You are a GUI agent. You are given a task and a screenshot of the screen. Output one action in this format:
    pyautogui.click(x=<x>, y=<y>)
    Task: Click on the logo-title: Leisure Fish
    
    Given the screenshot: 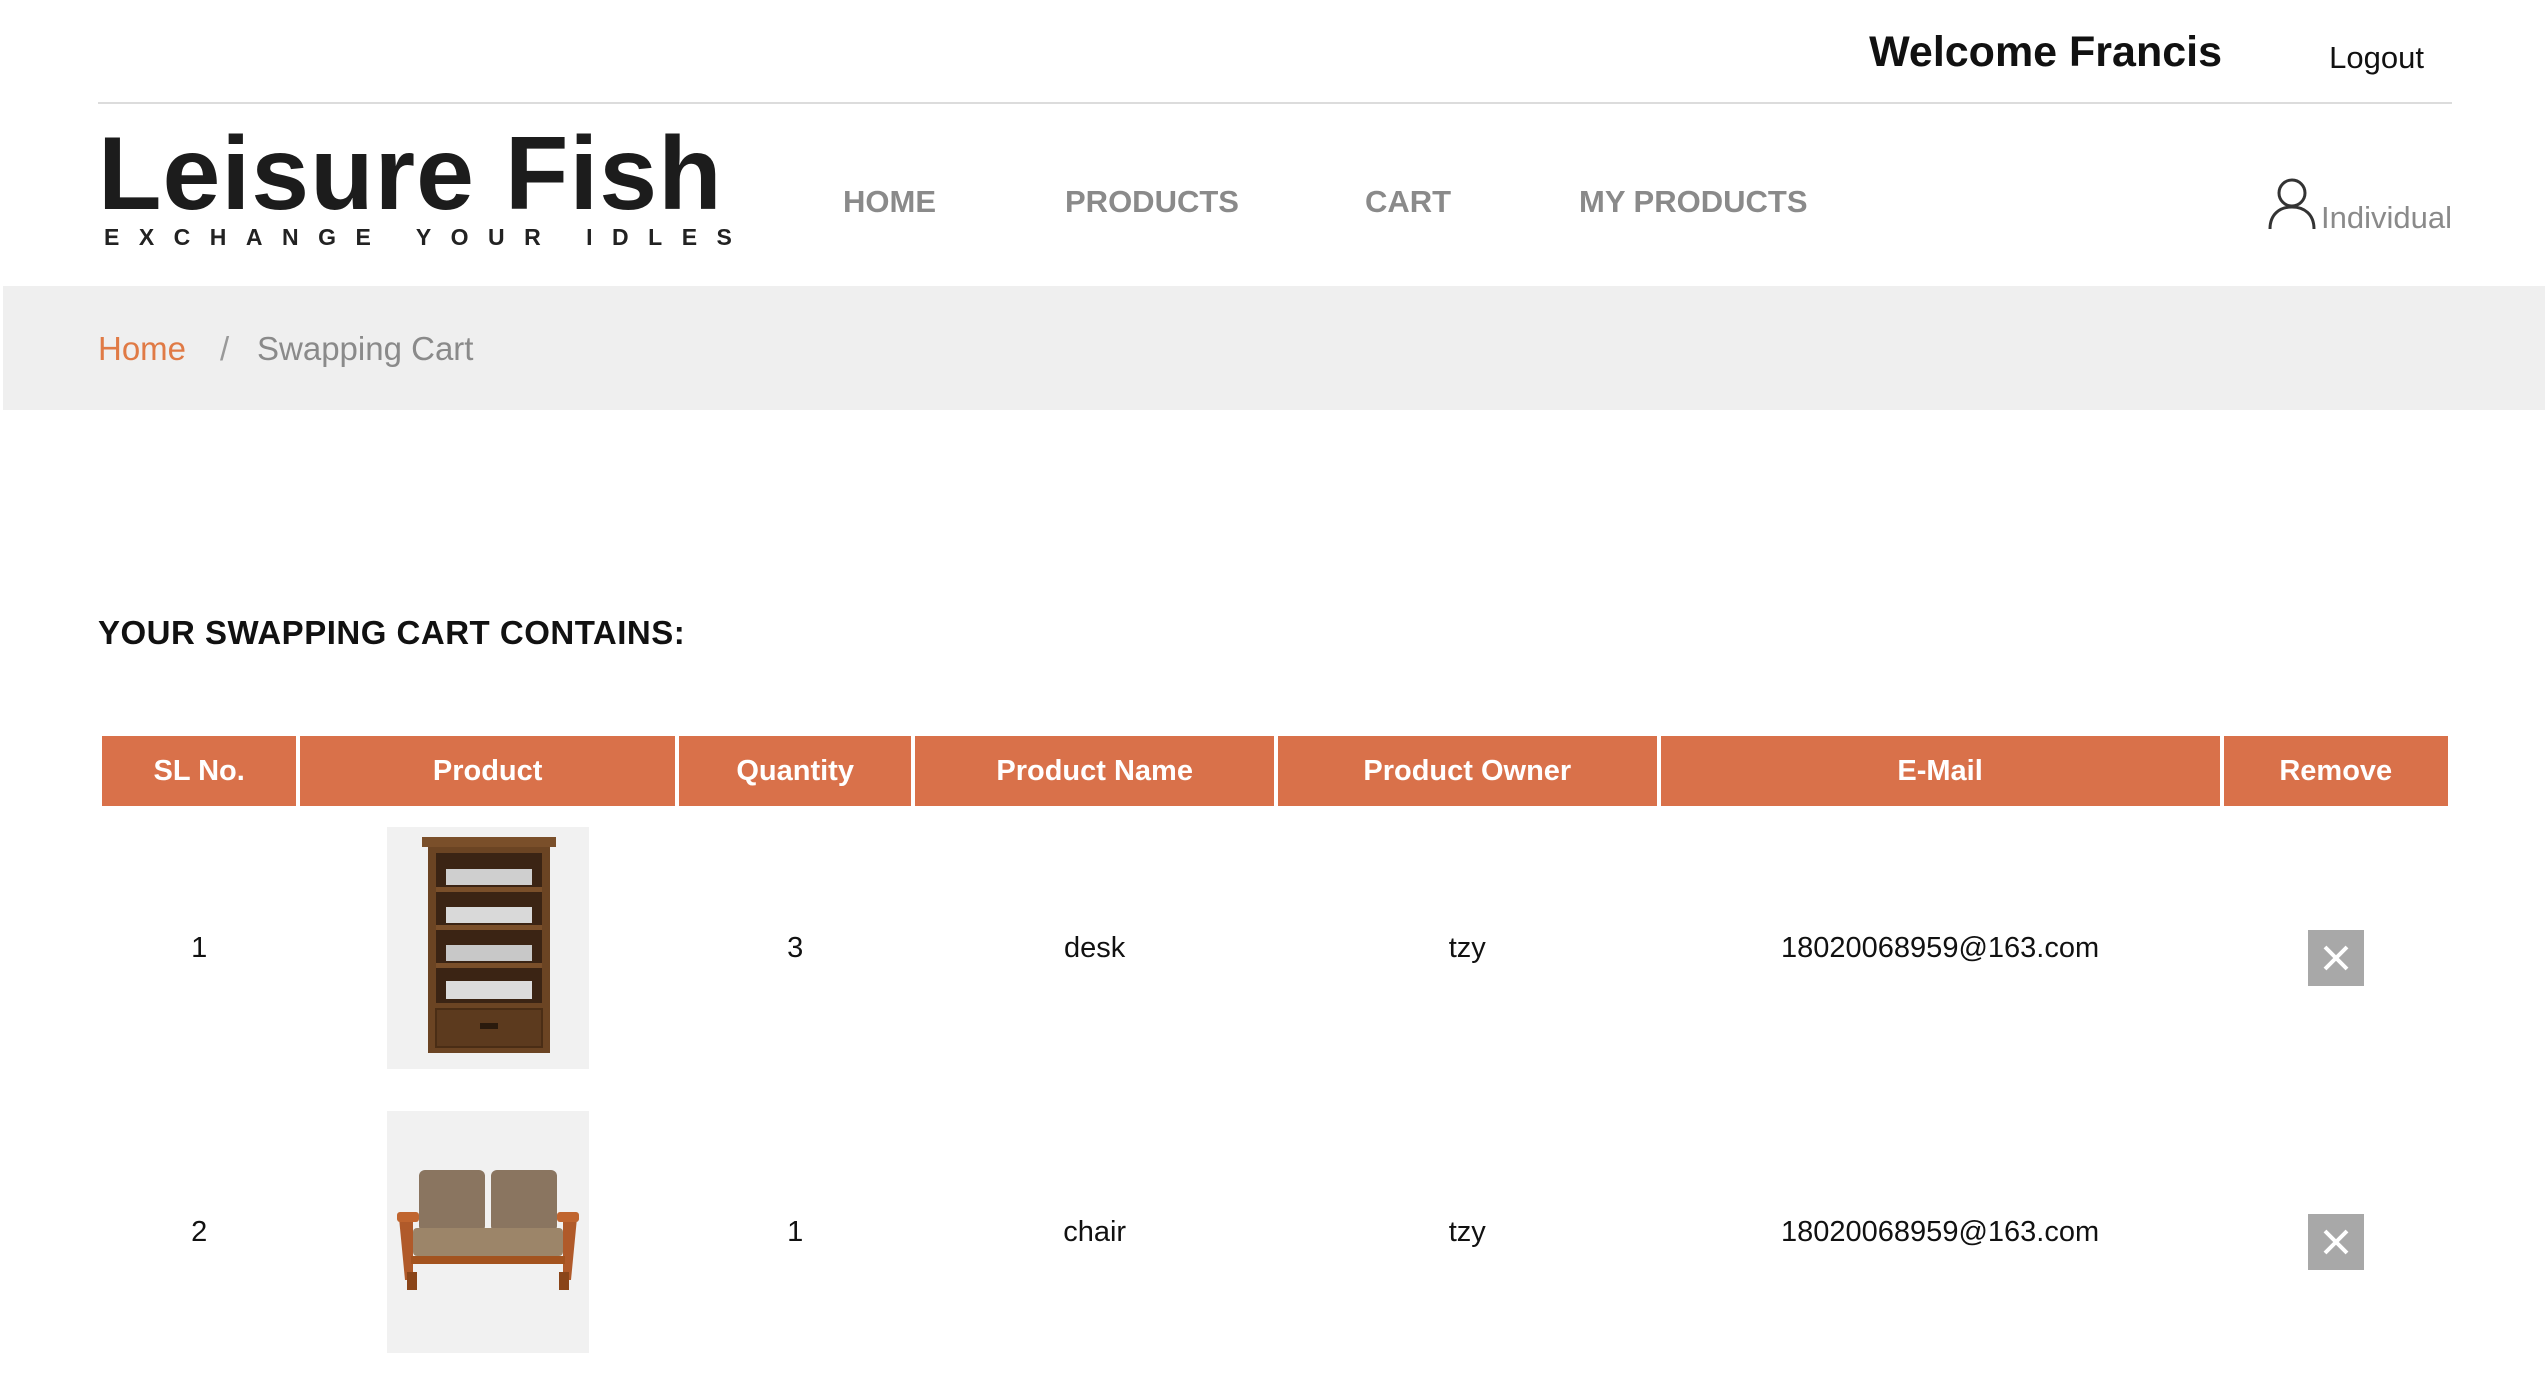 What is the action you would take?
    pyautogui.click(x=410, y=174)
    